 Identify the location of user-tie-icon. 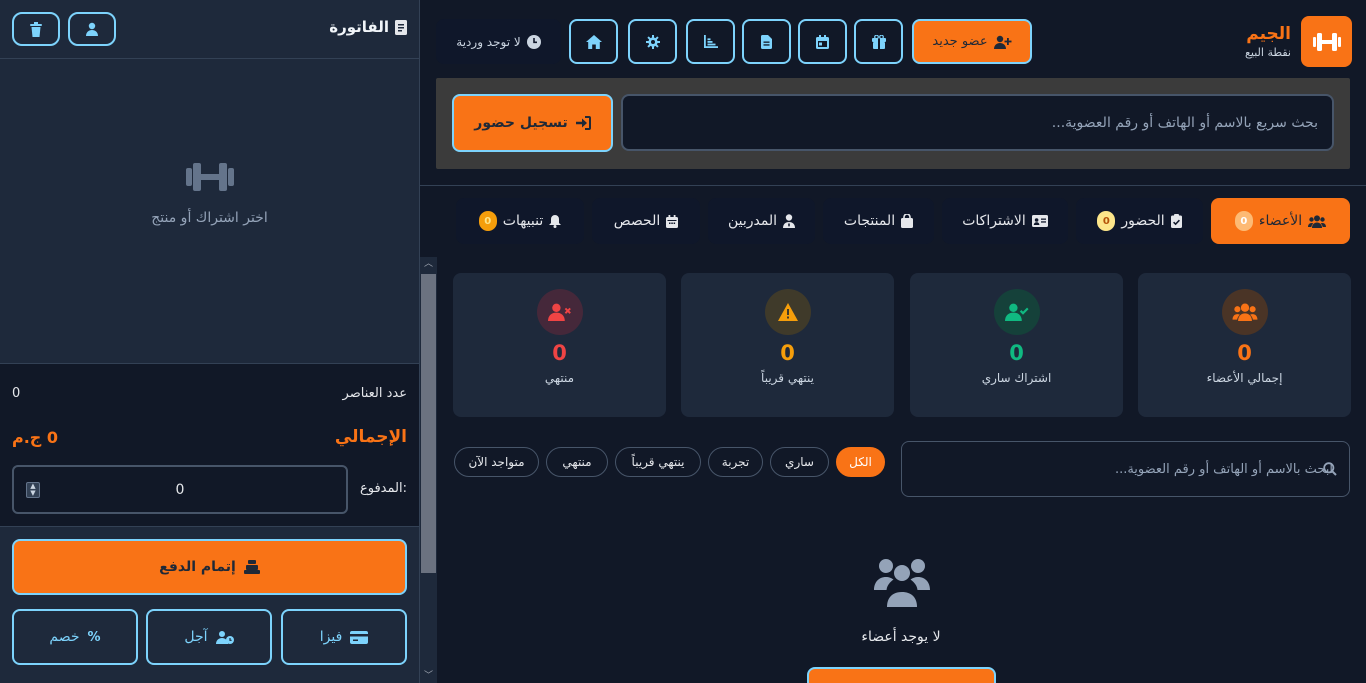
(789, 221).